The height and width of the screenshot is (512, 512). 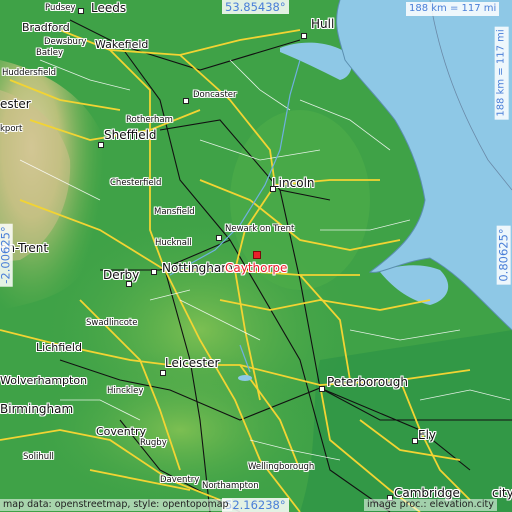 I want to click on city-marker-newark, so click(x=219, y=238).